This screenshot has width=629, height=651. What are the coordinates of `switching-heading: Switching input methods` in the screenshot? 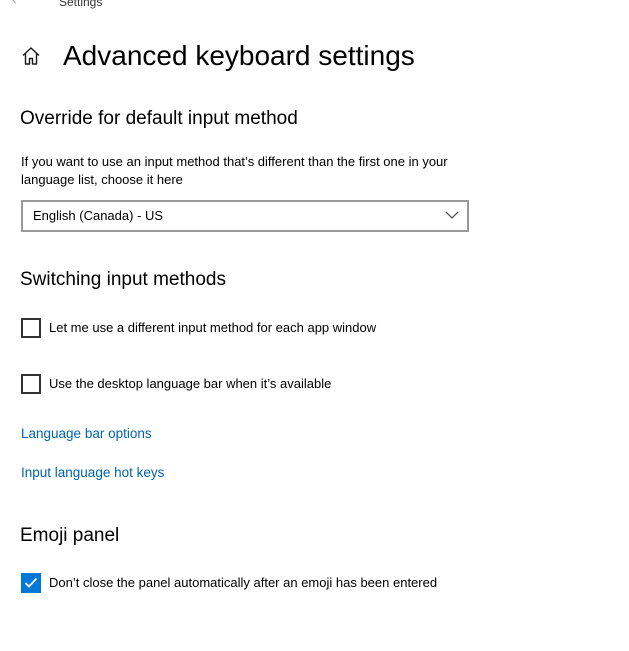 It's located at (123, 279).